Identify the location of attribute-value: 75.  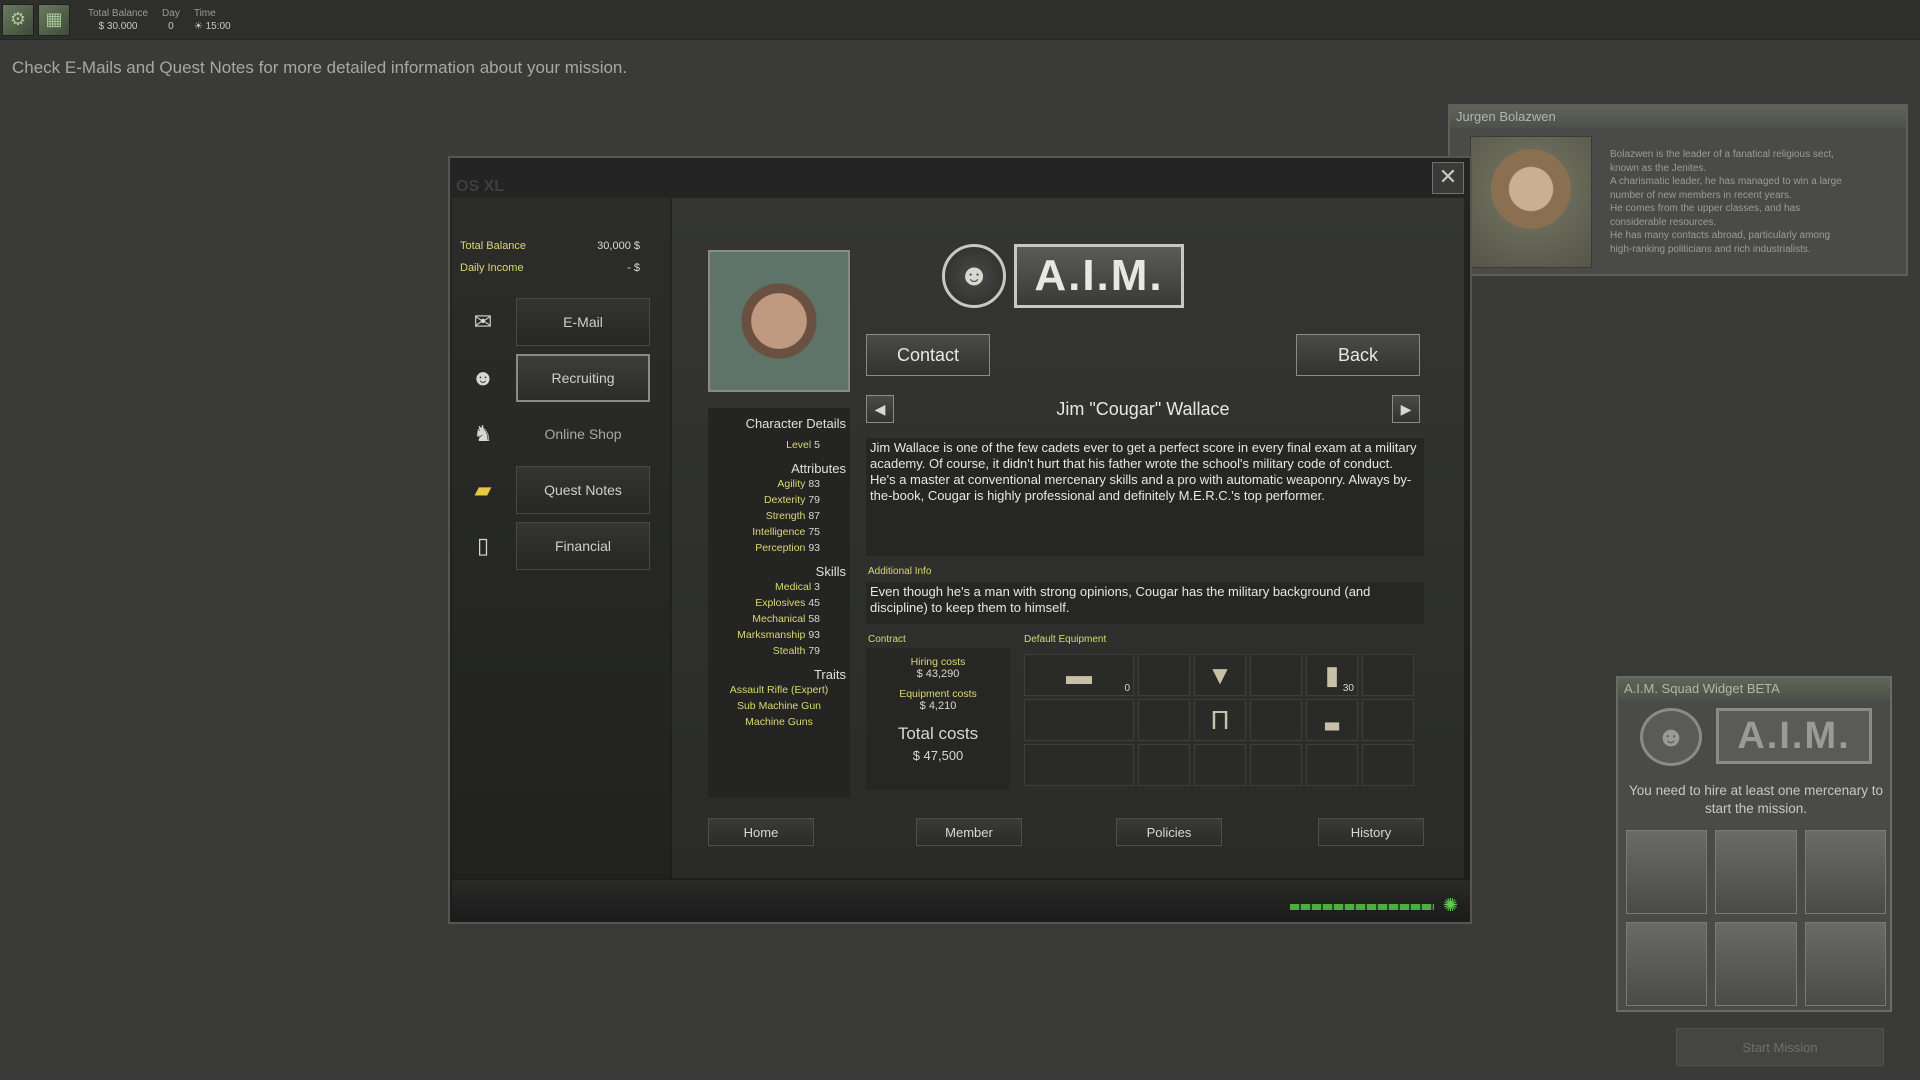
(814, 532).